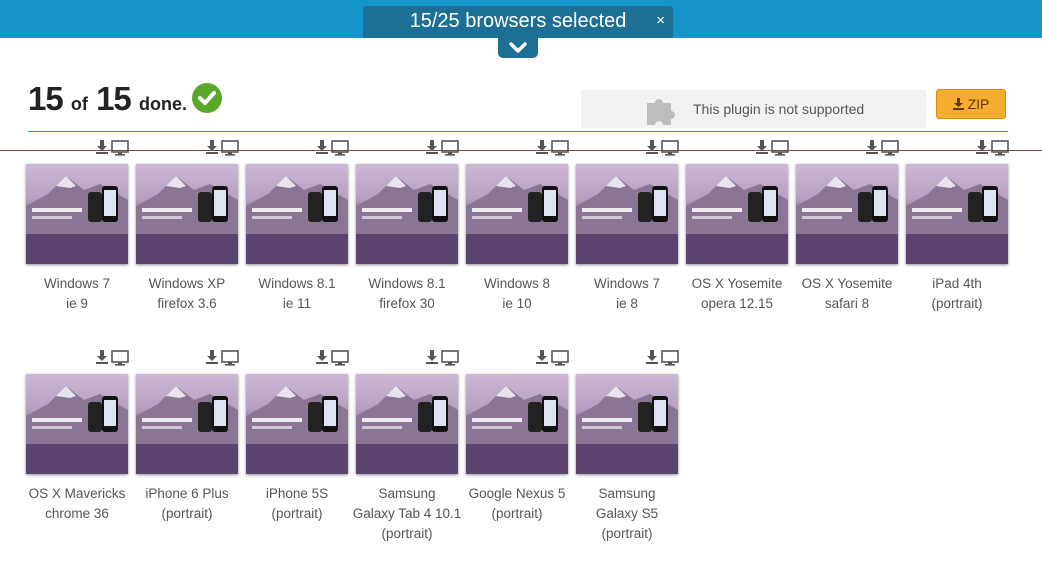 The width and height of the screenshot is (1042, 575). I want to click on close-icon: ×, so click(660, 21).